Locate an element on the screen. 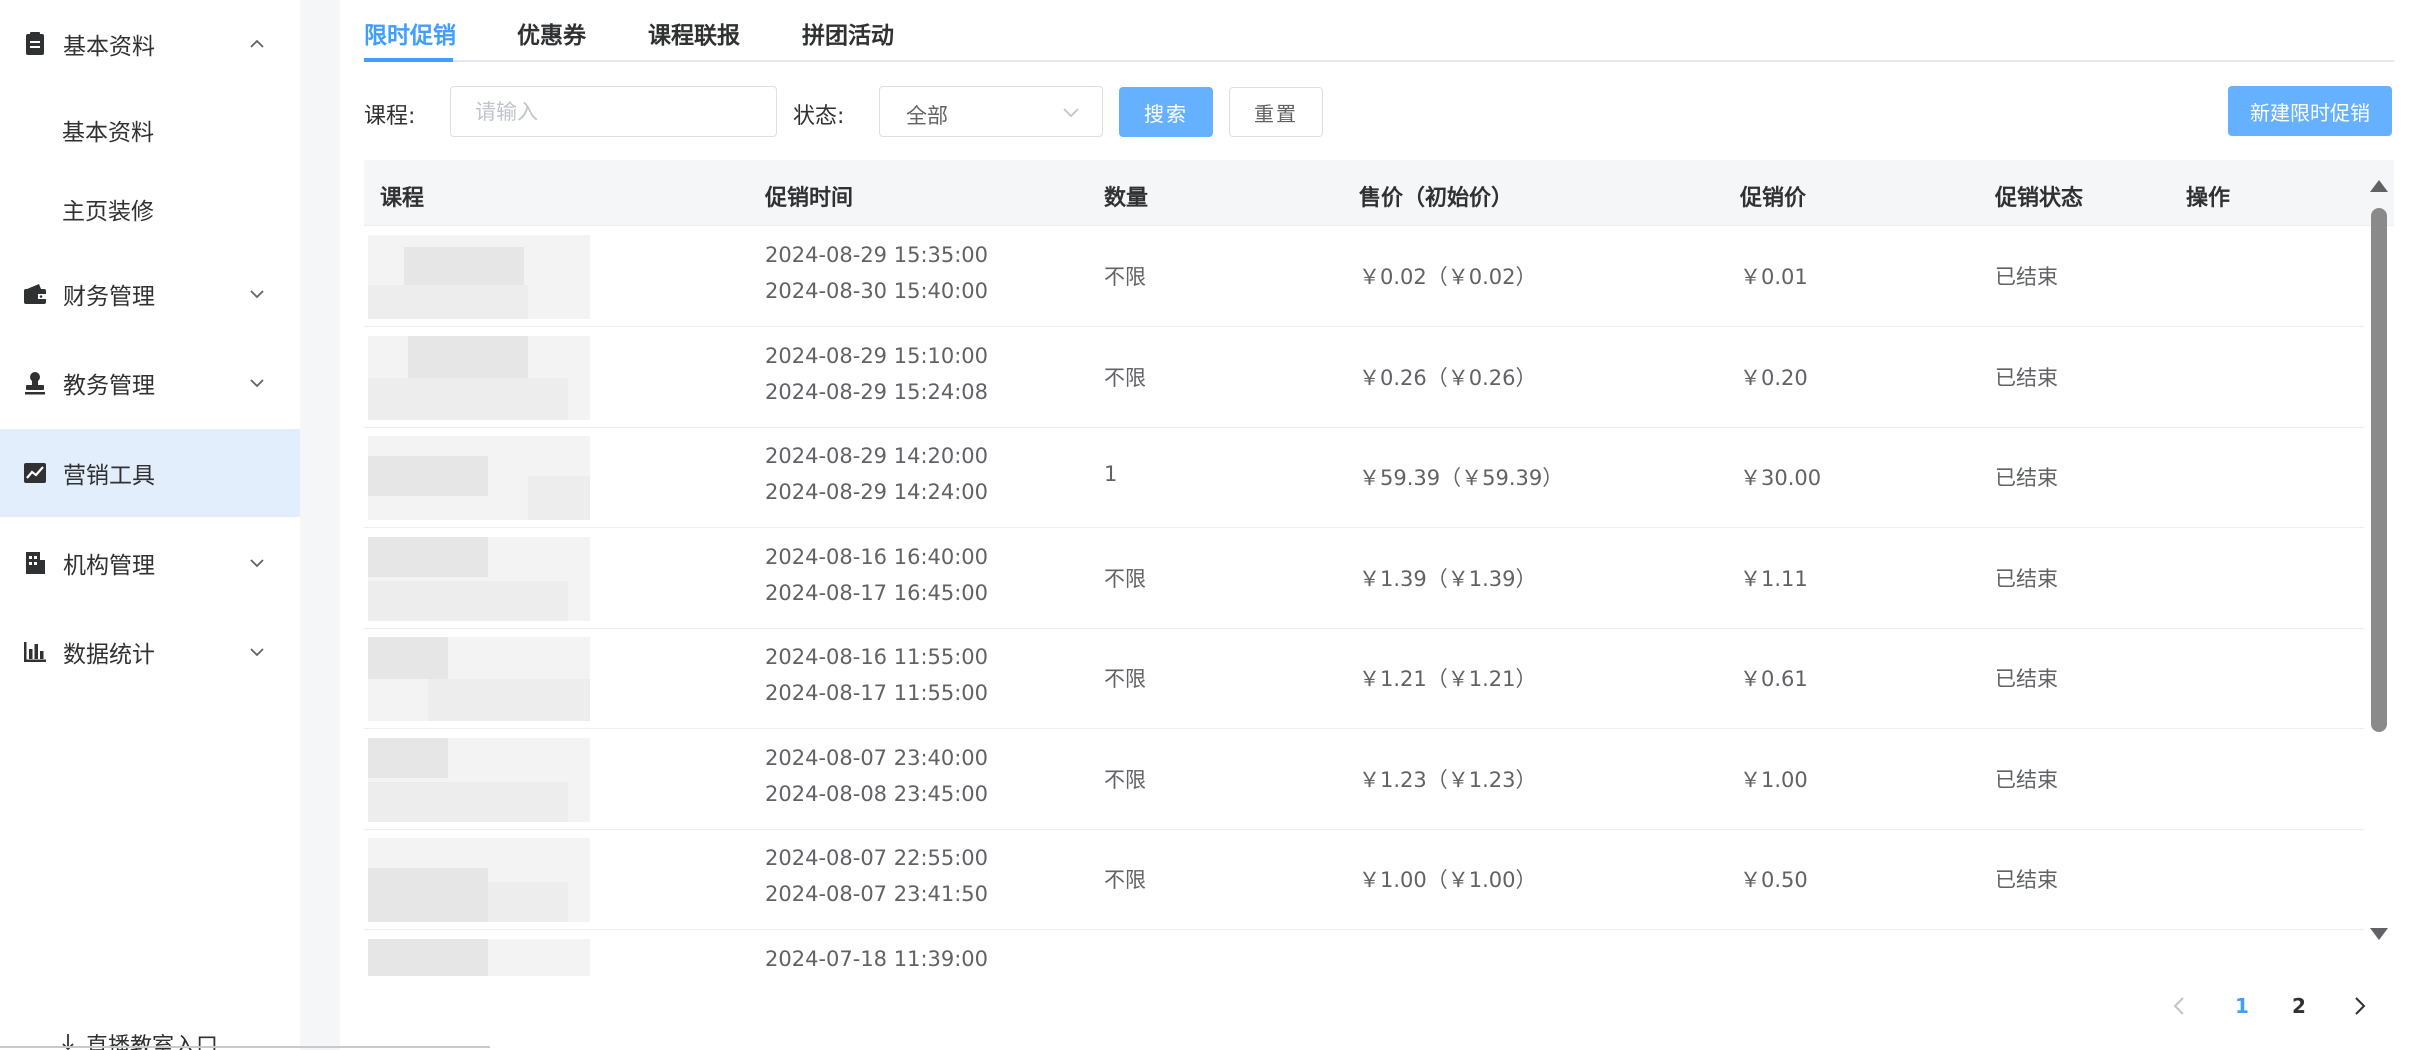 Image resolution: width=2426 pixels, height=1050 pixels. promo-start-time: 2024-08-16 11:55:00 is located at coordinates (877, 657).